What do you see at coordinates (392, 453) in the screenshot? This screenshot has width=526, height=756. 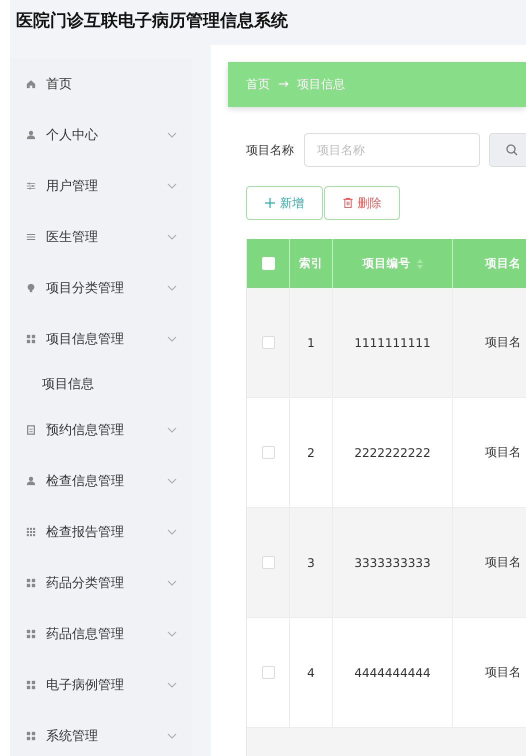 I see `table-cell: 2222222222` at bounding box center [392, 453].